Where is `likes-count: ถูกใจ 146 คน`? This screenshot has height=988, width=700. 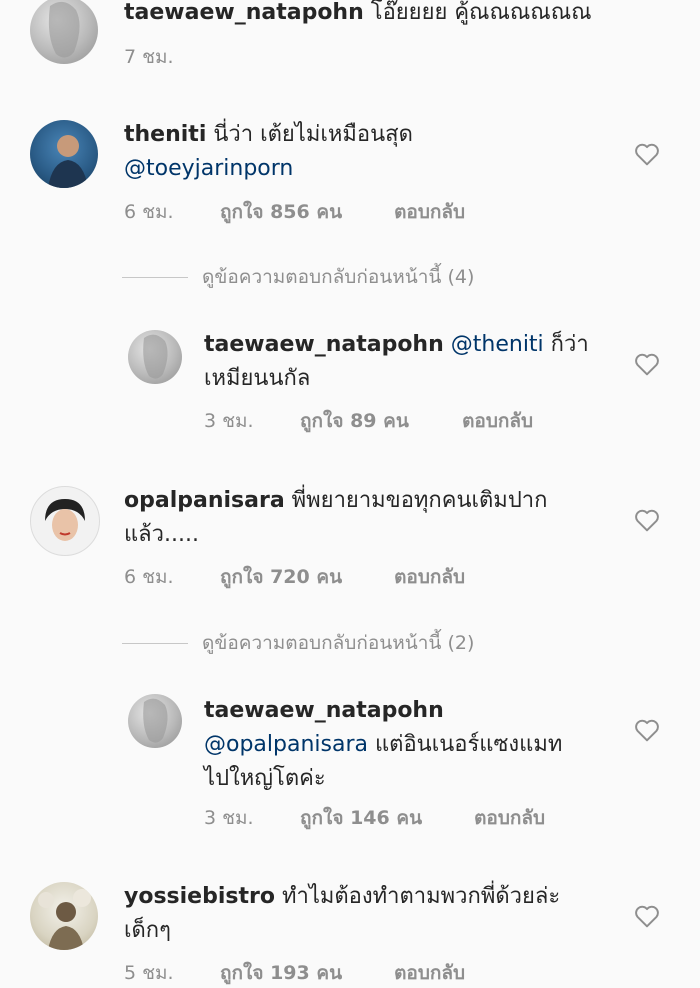
likes-count: ถูกใจ 146 คน is located at coordinates (384, 818).